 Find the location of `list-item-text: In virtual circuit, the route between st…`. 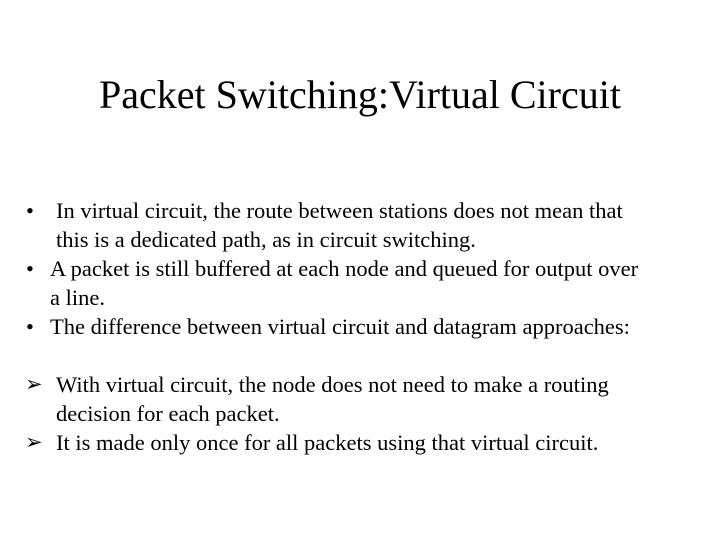

list-item-text: In virtual circuit, the route between st… is located at coordinates (373, 225).